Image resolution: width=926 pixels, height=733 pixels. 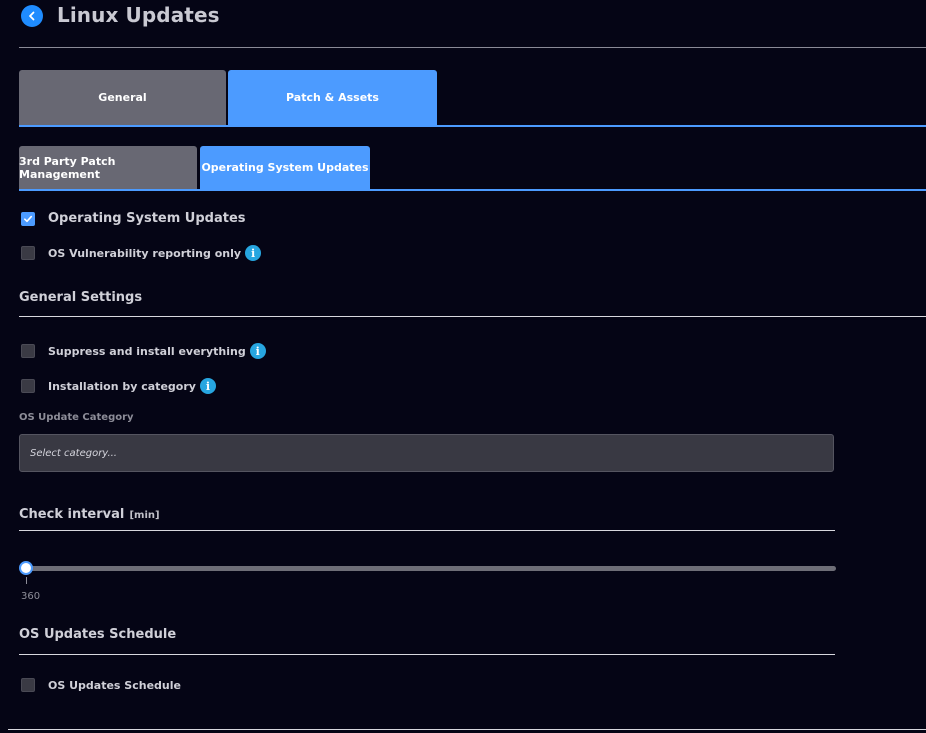 I want to click on schedule-divider, so click(x=427, y=654).